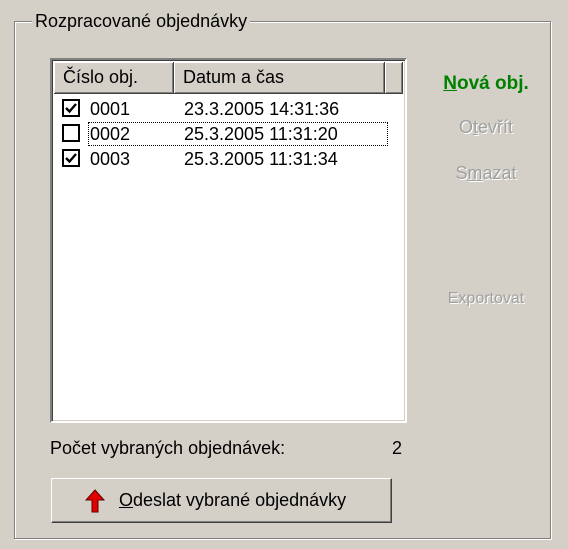 This screenshot has height=549, width=568. I want to click on send-accesskey: O, so click(126, 500).